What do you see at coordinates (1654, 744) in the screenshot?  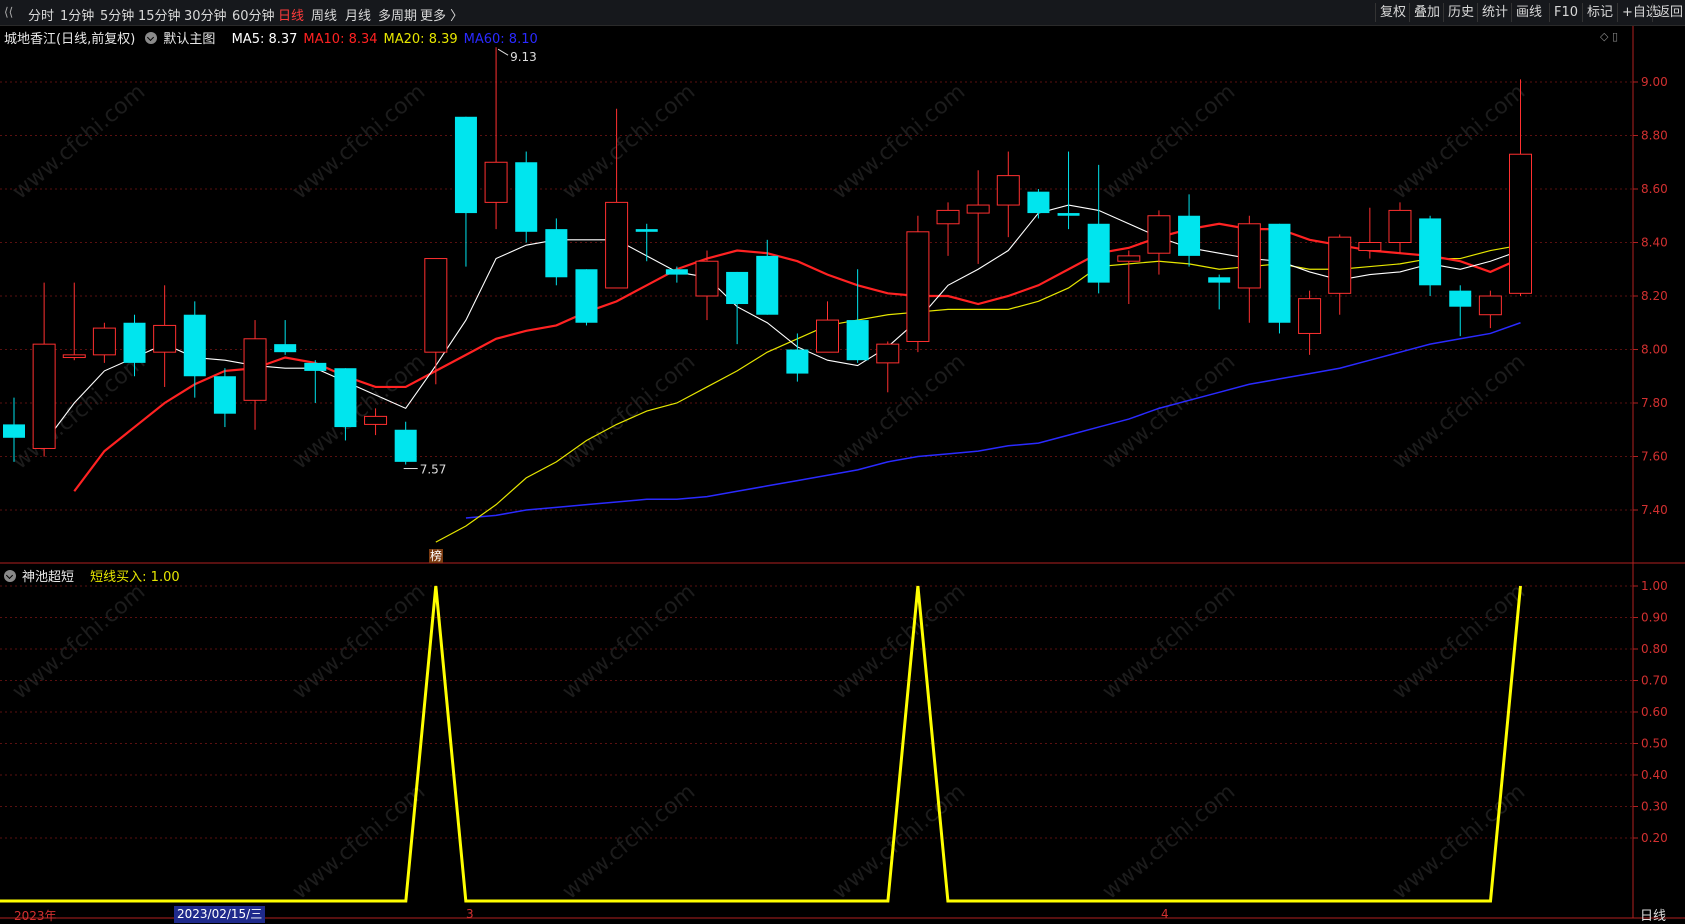 I see `y-tick-label-sub: 0.50` at bounding box center [1654, 744].